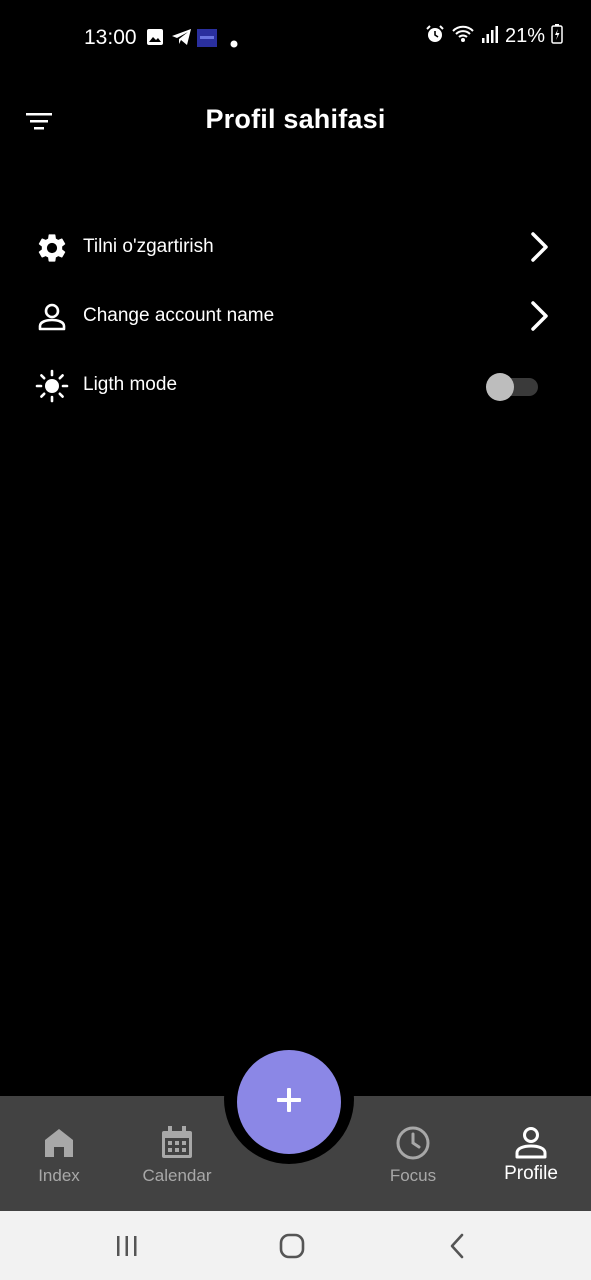 This screenshot has height=1280, width=591. Describe the element at coordinates (130, 384) in the screenshot. I see `settings-item-label: Ligth mode` at that location.